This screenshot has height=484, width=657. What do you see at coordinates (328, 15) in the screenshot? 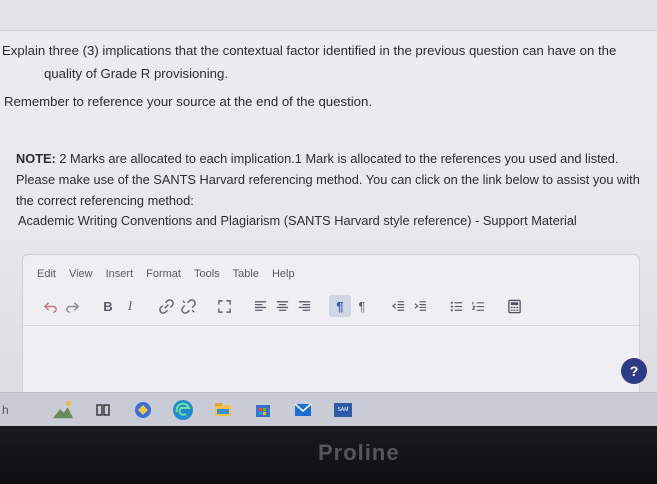
I see `page-top-band` at bounding box center [328, 15].